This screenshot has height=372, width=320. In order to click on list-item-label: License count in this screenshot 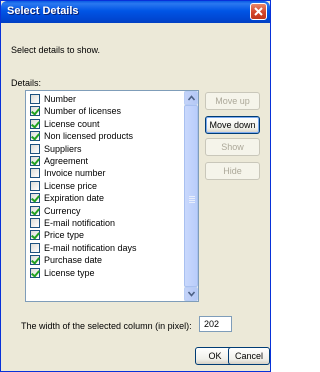, I will do `click(72, 123)`.